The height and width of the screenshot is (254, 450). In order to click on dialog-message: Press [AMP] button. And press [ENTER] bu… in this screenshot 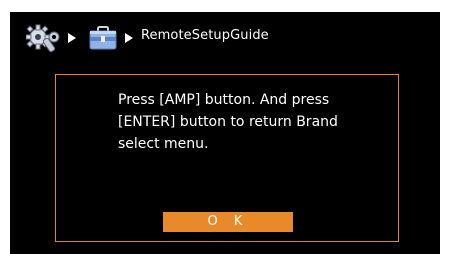, I will do `click(228, 122)`.